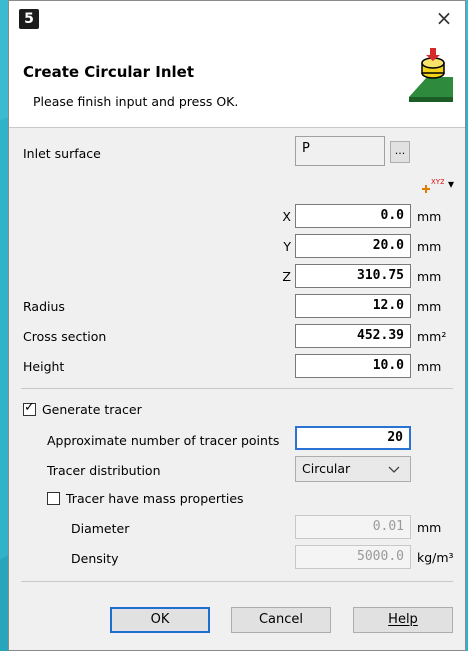 This screenshot has width=468, height=651. What do you see at coordinates (326, 468) in the screenshot?
I see `tracer-distribution-value: Circular` at bounding box center [326, 468].